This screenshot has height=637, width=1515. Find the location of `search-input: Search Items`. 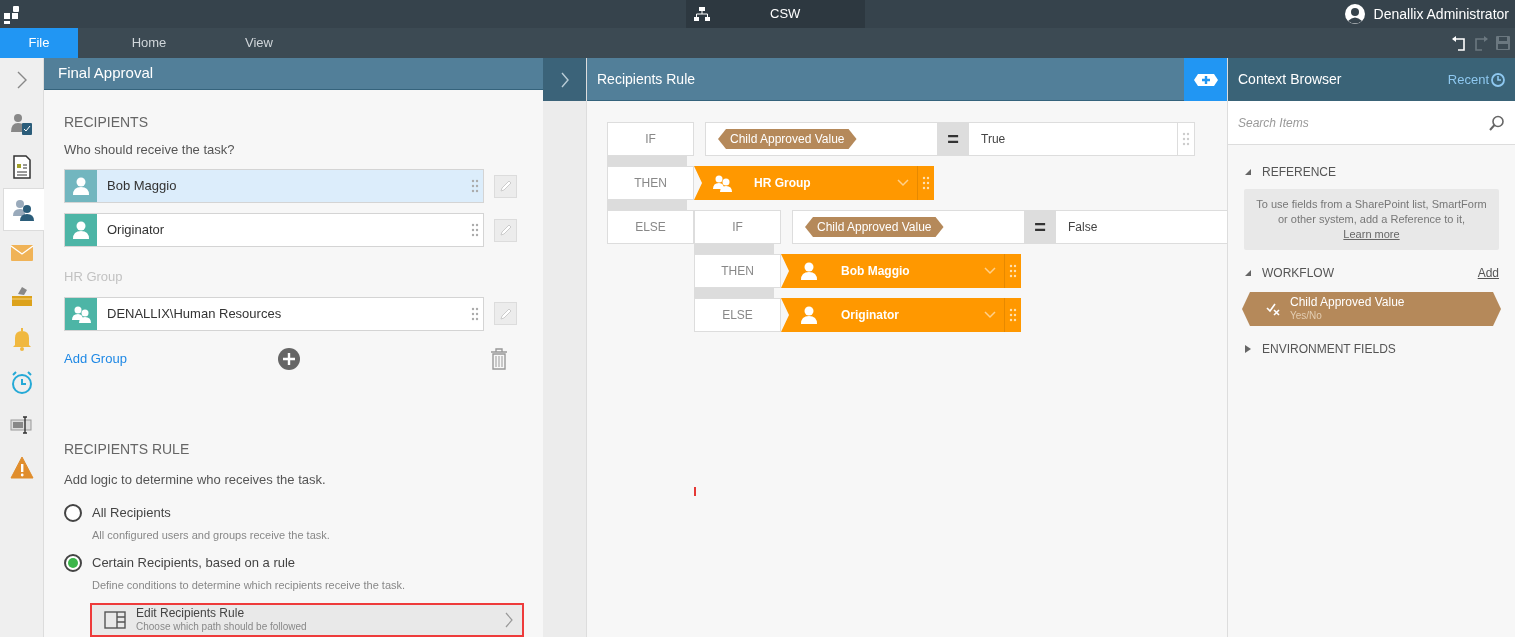

search-input: Search Items is located at coordinates (1363, 122).